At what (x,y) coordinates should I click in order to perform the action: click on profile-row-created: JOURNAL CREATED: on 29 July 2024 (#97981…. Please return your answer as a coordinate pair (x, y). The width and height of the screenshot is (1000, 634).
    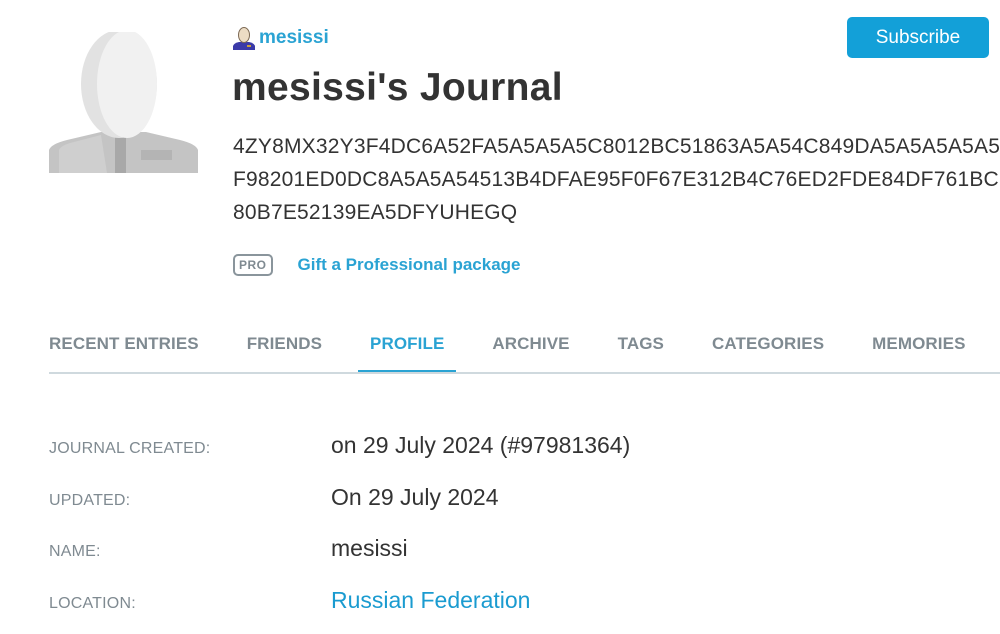
    Looking at the image, I should click on (519, 458).